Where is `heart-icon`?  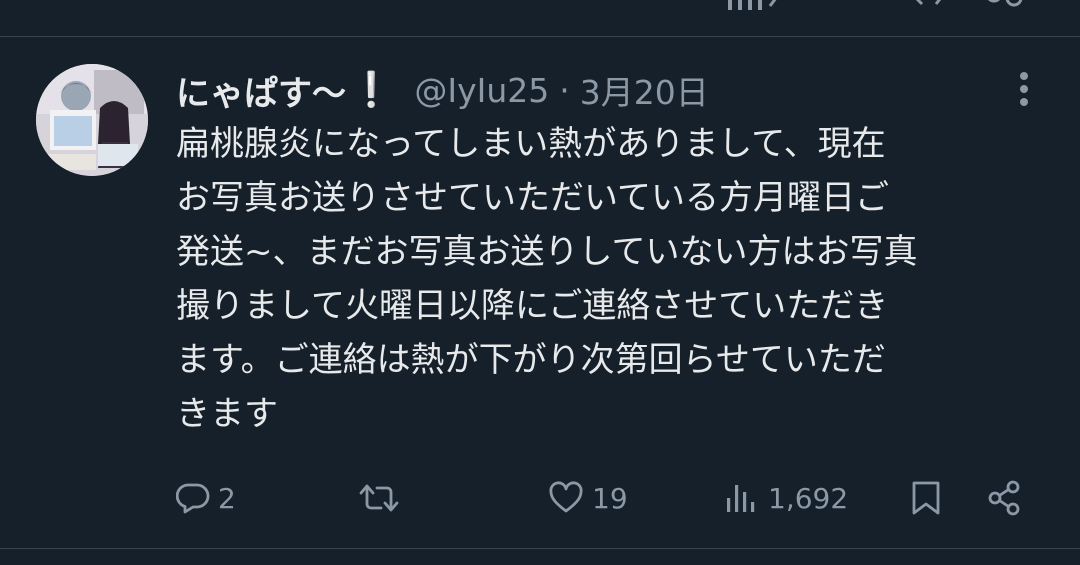
heart-icon is located at coordinates (566, 497).